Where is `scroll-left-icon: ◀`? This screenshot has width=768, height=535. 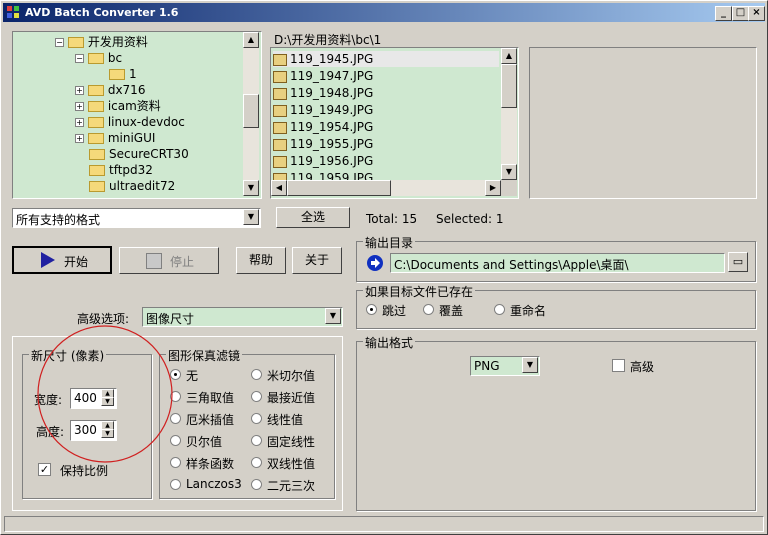
scroll-left-icon: ◀ is located at coordinates (279, 188).